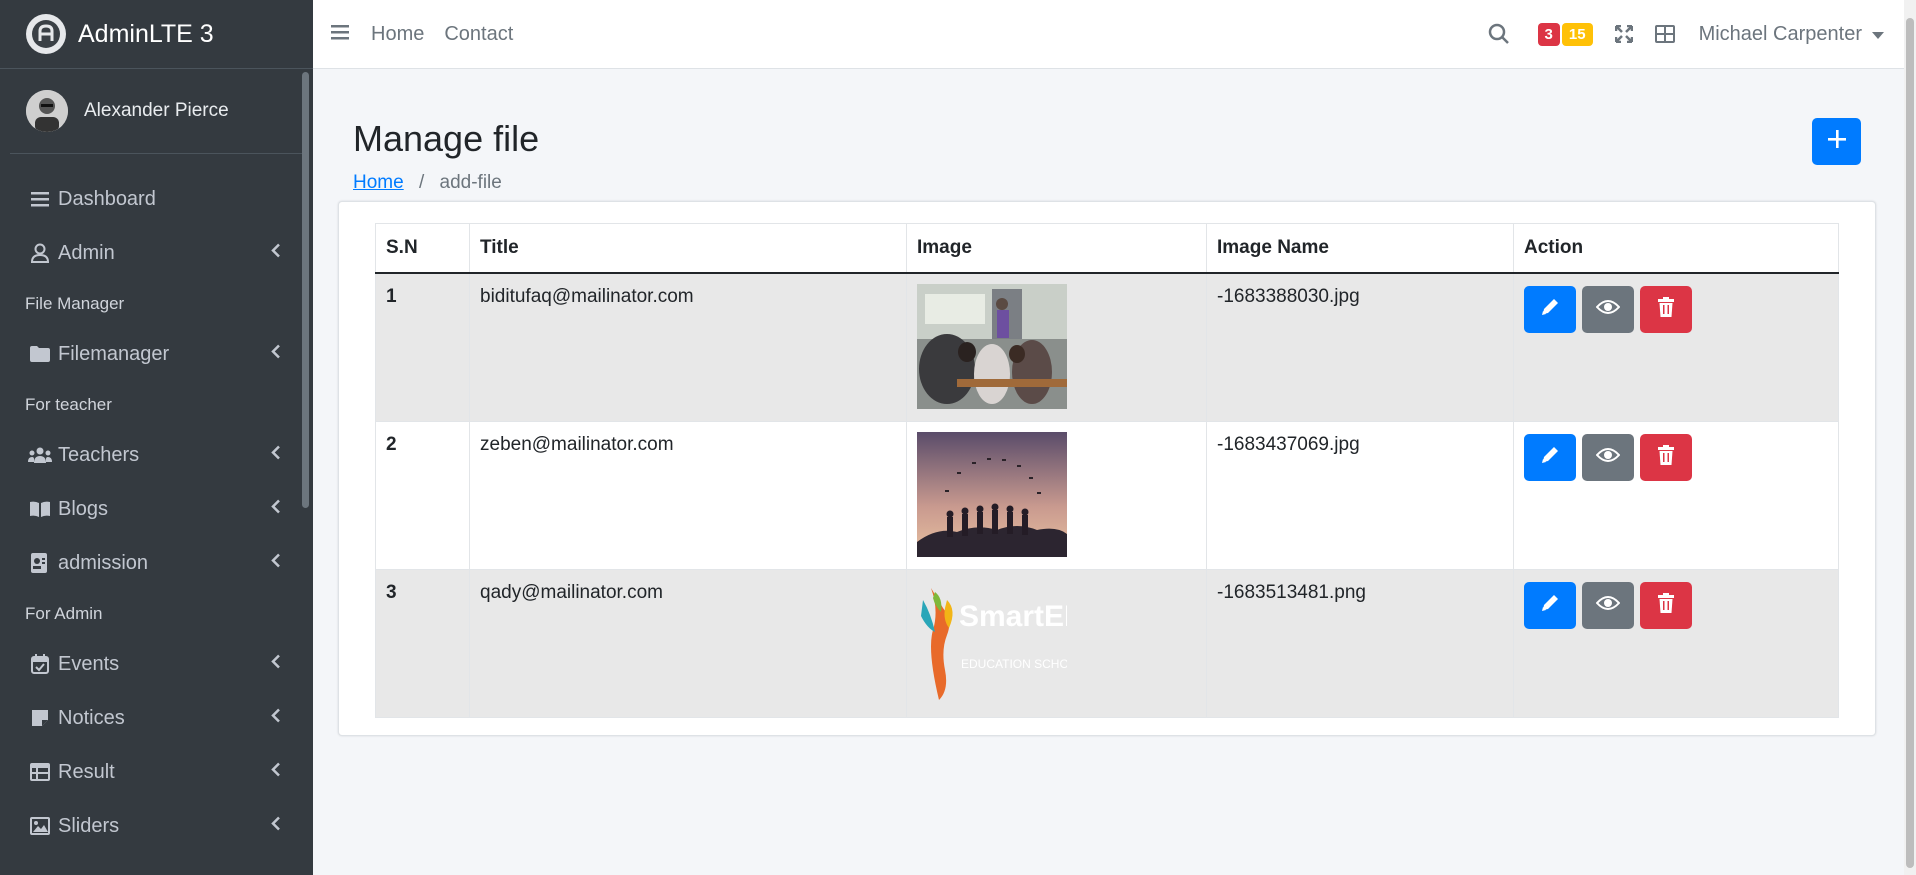 This screenshot has width=1916, height=875. Describe the element at coordinates (1577, 34) in the screenshot. I see `notification-badge-yellow: 15` at that location.